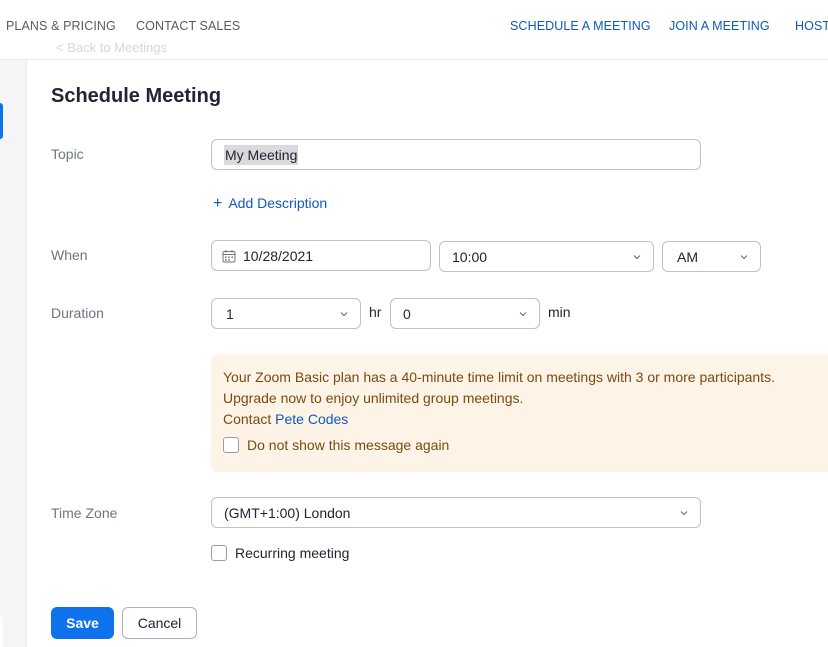 The height and width of the screenshot is (647, 828). I want to click on notice-contact-line: Contact Pete Codes, so click(285, 419).